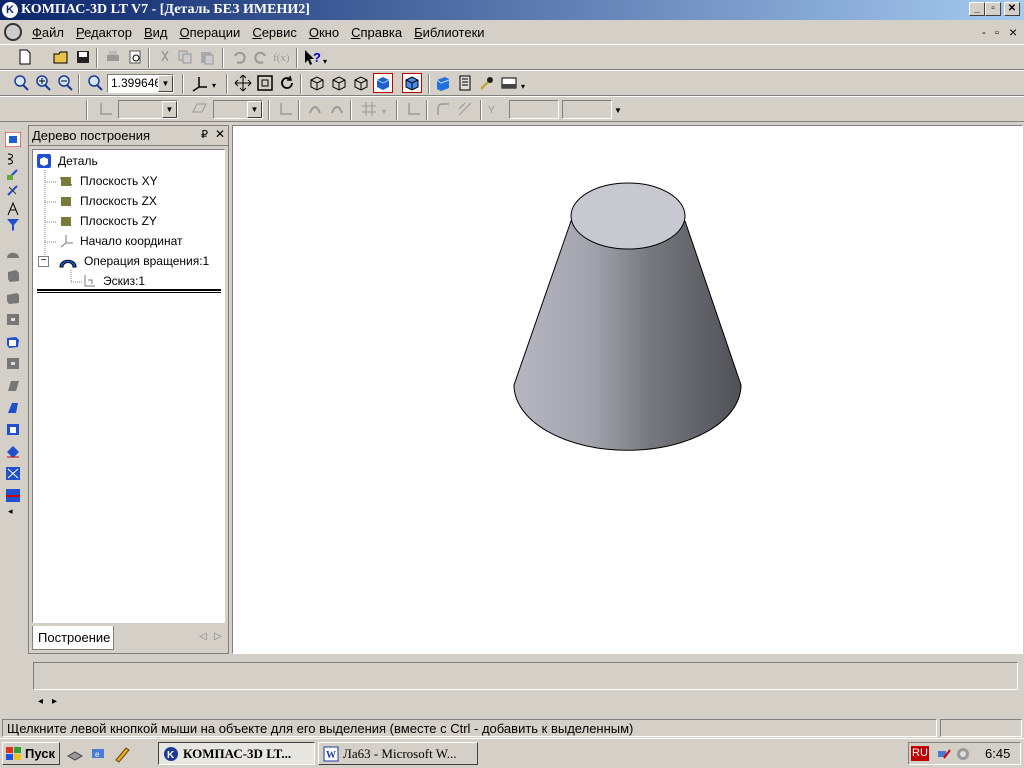 The image size is (1024, 768). Describe the element at coordinates (993, 9) in the screenshot. I see `restore-button: ▫` at that location.